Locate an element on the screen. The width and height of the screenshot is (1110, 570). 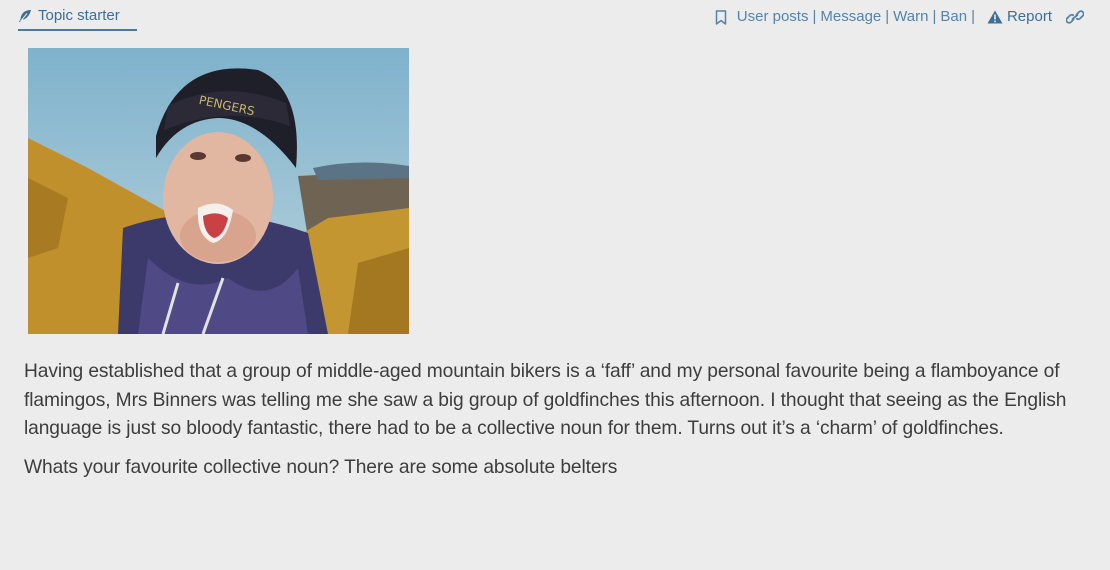
warning-icon is located at coordinates (995, 17).